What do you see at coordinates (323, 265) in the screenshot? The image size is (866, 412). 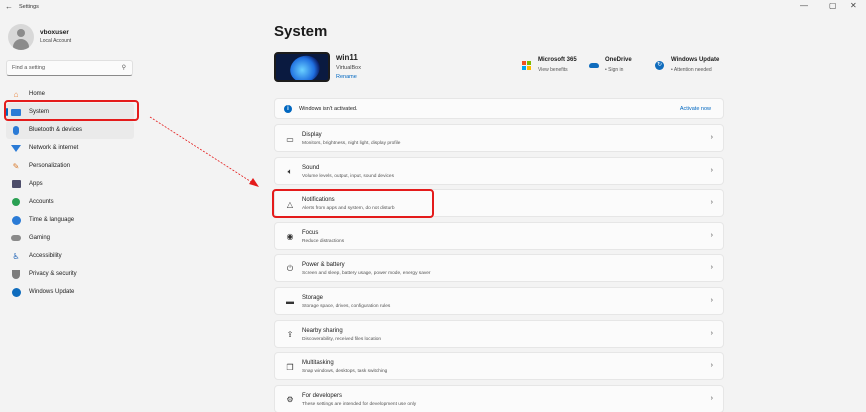 I see `setting-title: Power & battery` at bounding box center [323, 265].